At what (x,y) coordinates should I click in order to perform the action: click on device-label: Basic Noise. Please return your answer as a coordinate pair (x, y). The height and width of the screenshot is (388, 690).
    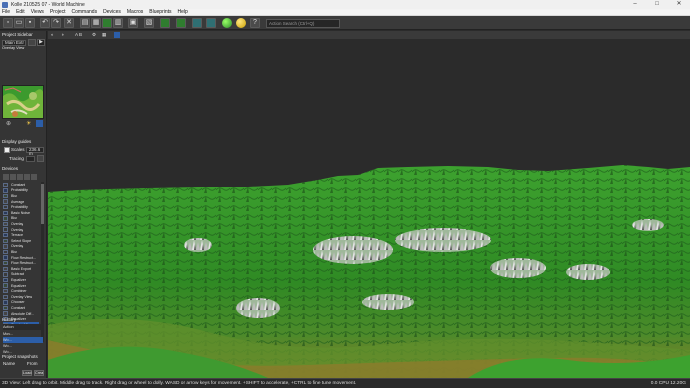
    Looking at the image, I should click on (20, 212).